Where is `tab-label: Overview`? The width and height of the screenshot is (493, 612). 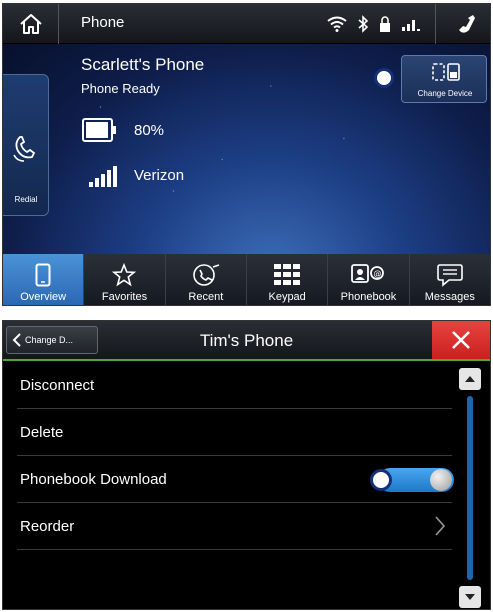
tab-label: Overview is located at coordinates (43, 297).